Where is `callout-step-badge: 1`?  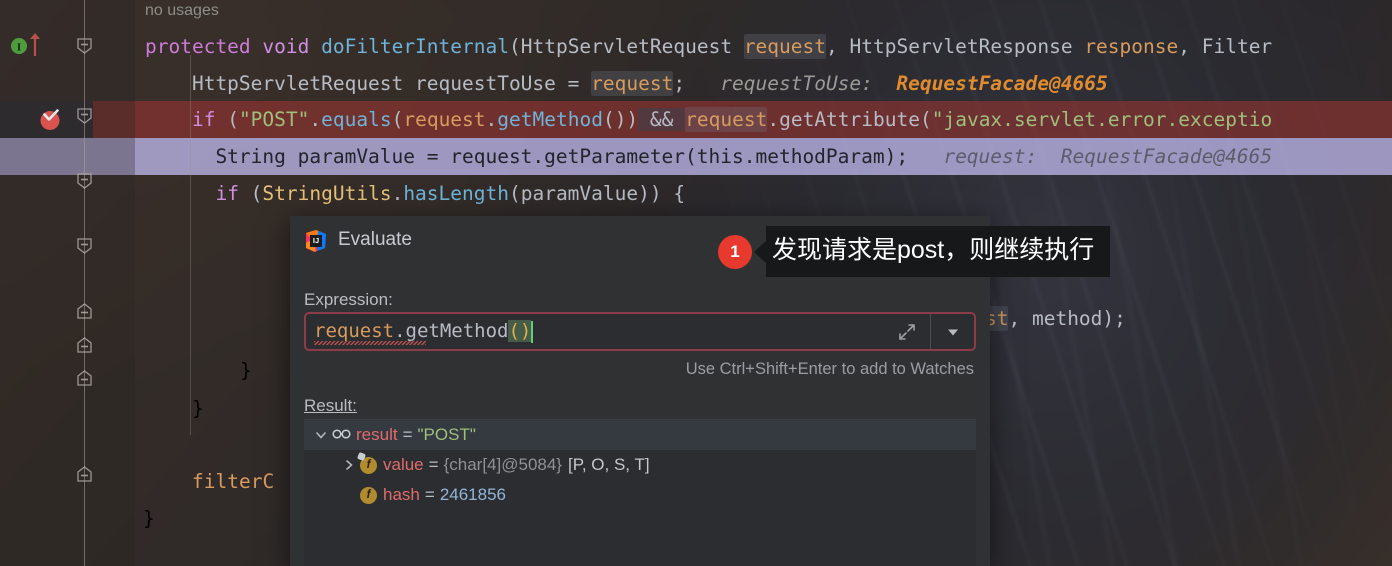 callout-step-badge: 1 is located at coordinates (735, 251).